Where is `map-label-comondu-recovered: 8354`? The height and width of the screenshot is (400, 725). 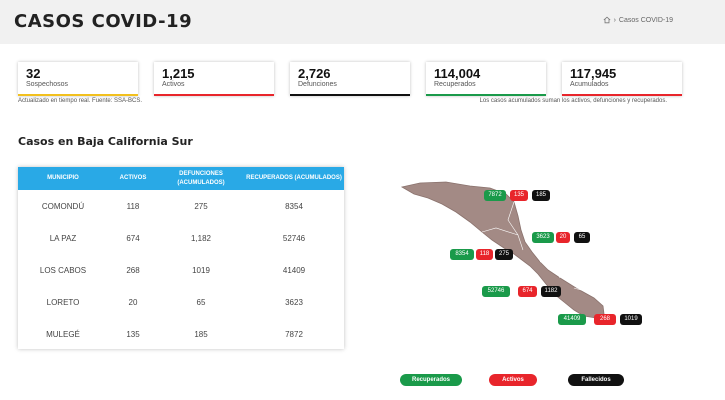
map-label-comondu-recovered: 8354 is located at coordinates (462, 254).